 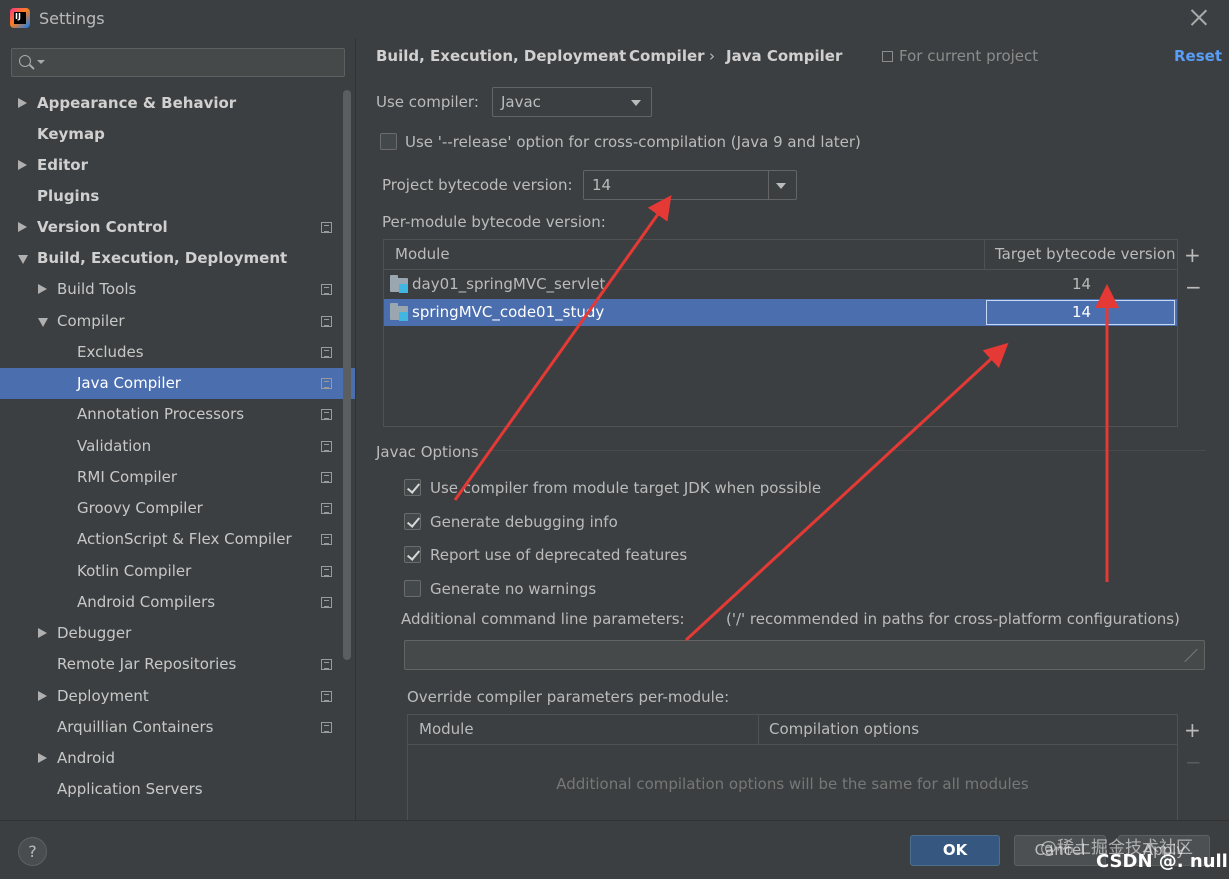 What do you see at coordinates (780, 284) in the screenshot?
I see `table-row: day01_springMVC_servlet 14` at bounding box center [780, 284].